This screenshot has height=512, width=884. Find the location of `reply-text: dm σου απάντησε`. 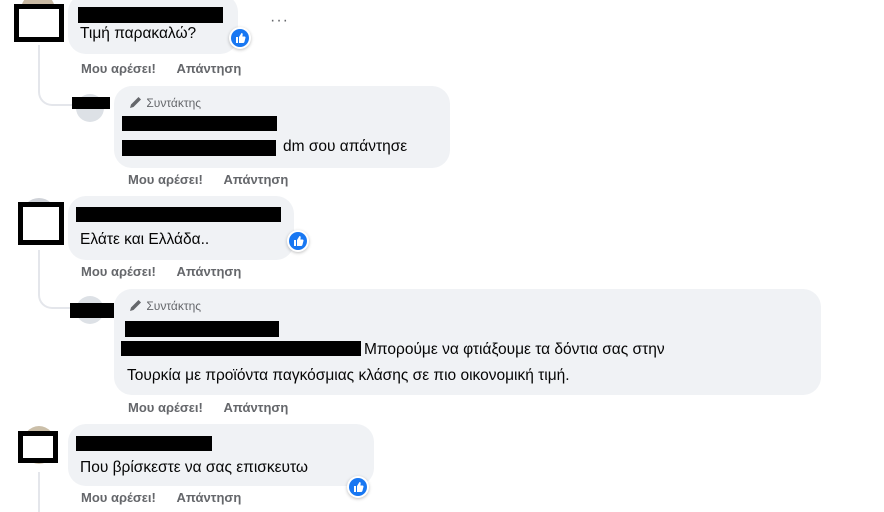

reply-text: dm σου απάντησε is located at coordinates (345, 146).